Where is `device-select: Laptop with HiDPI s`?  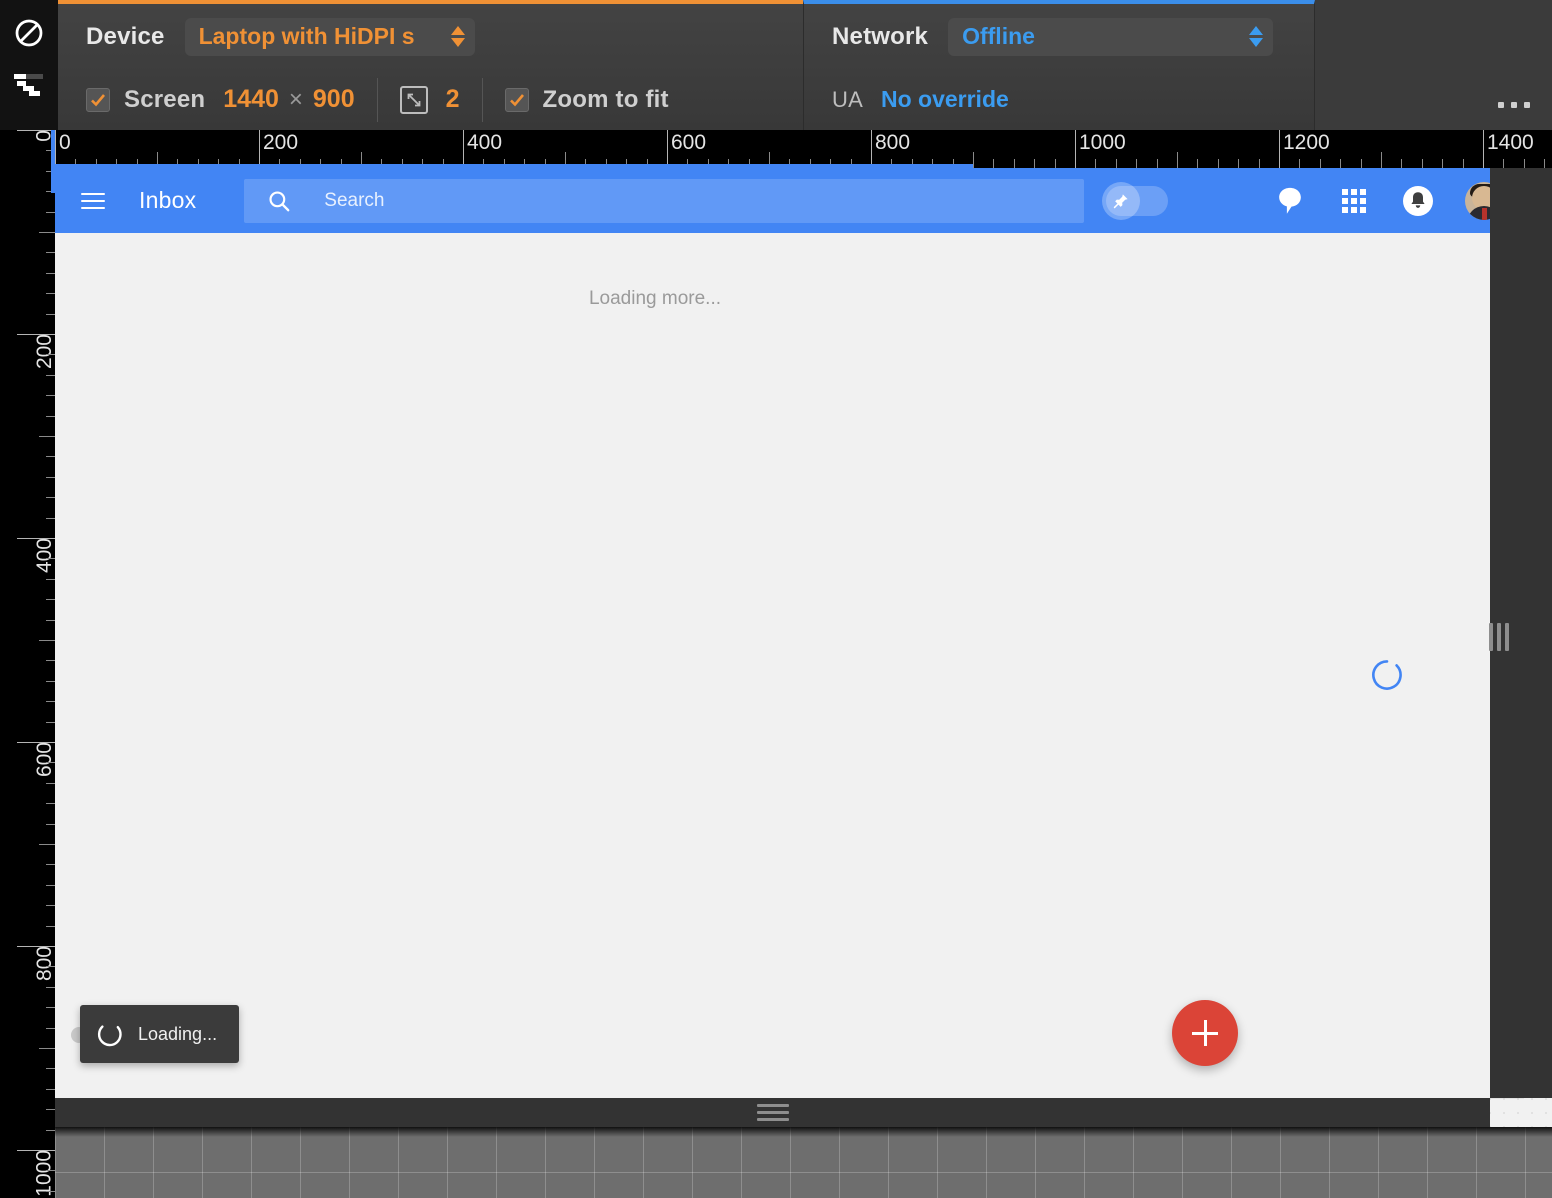 device-select: Laptop with HiDPI s is located at coordinates (329, 36).